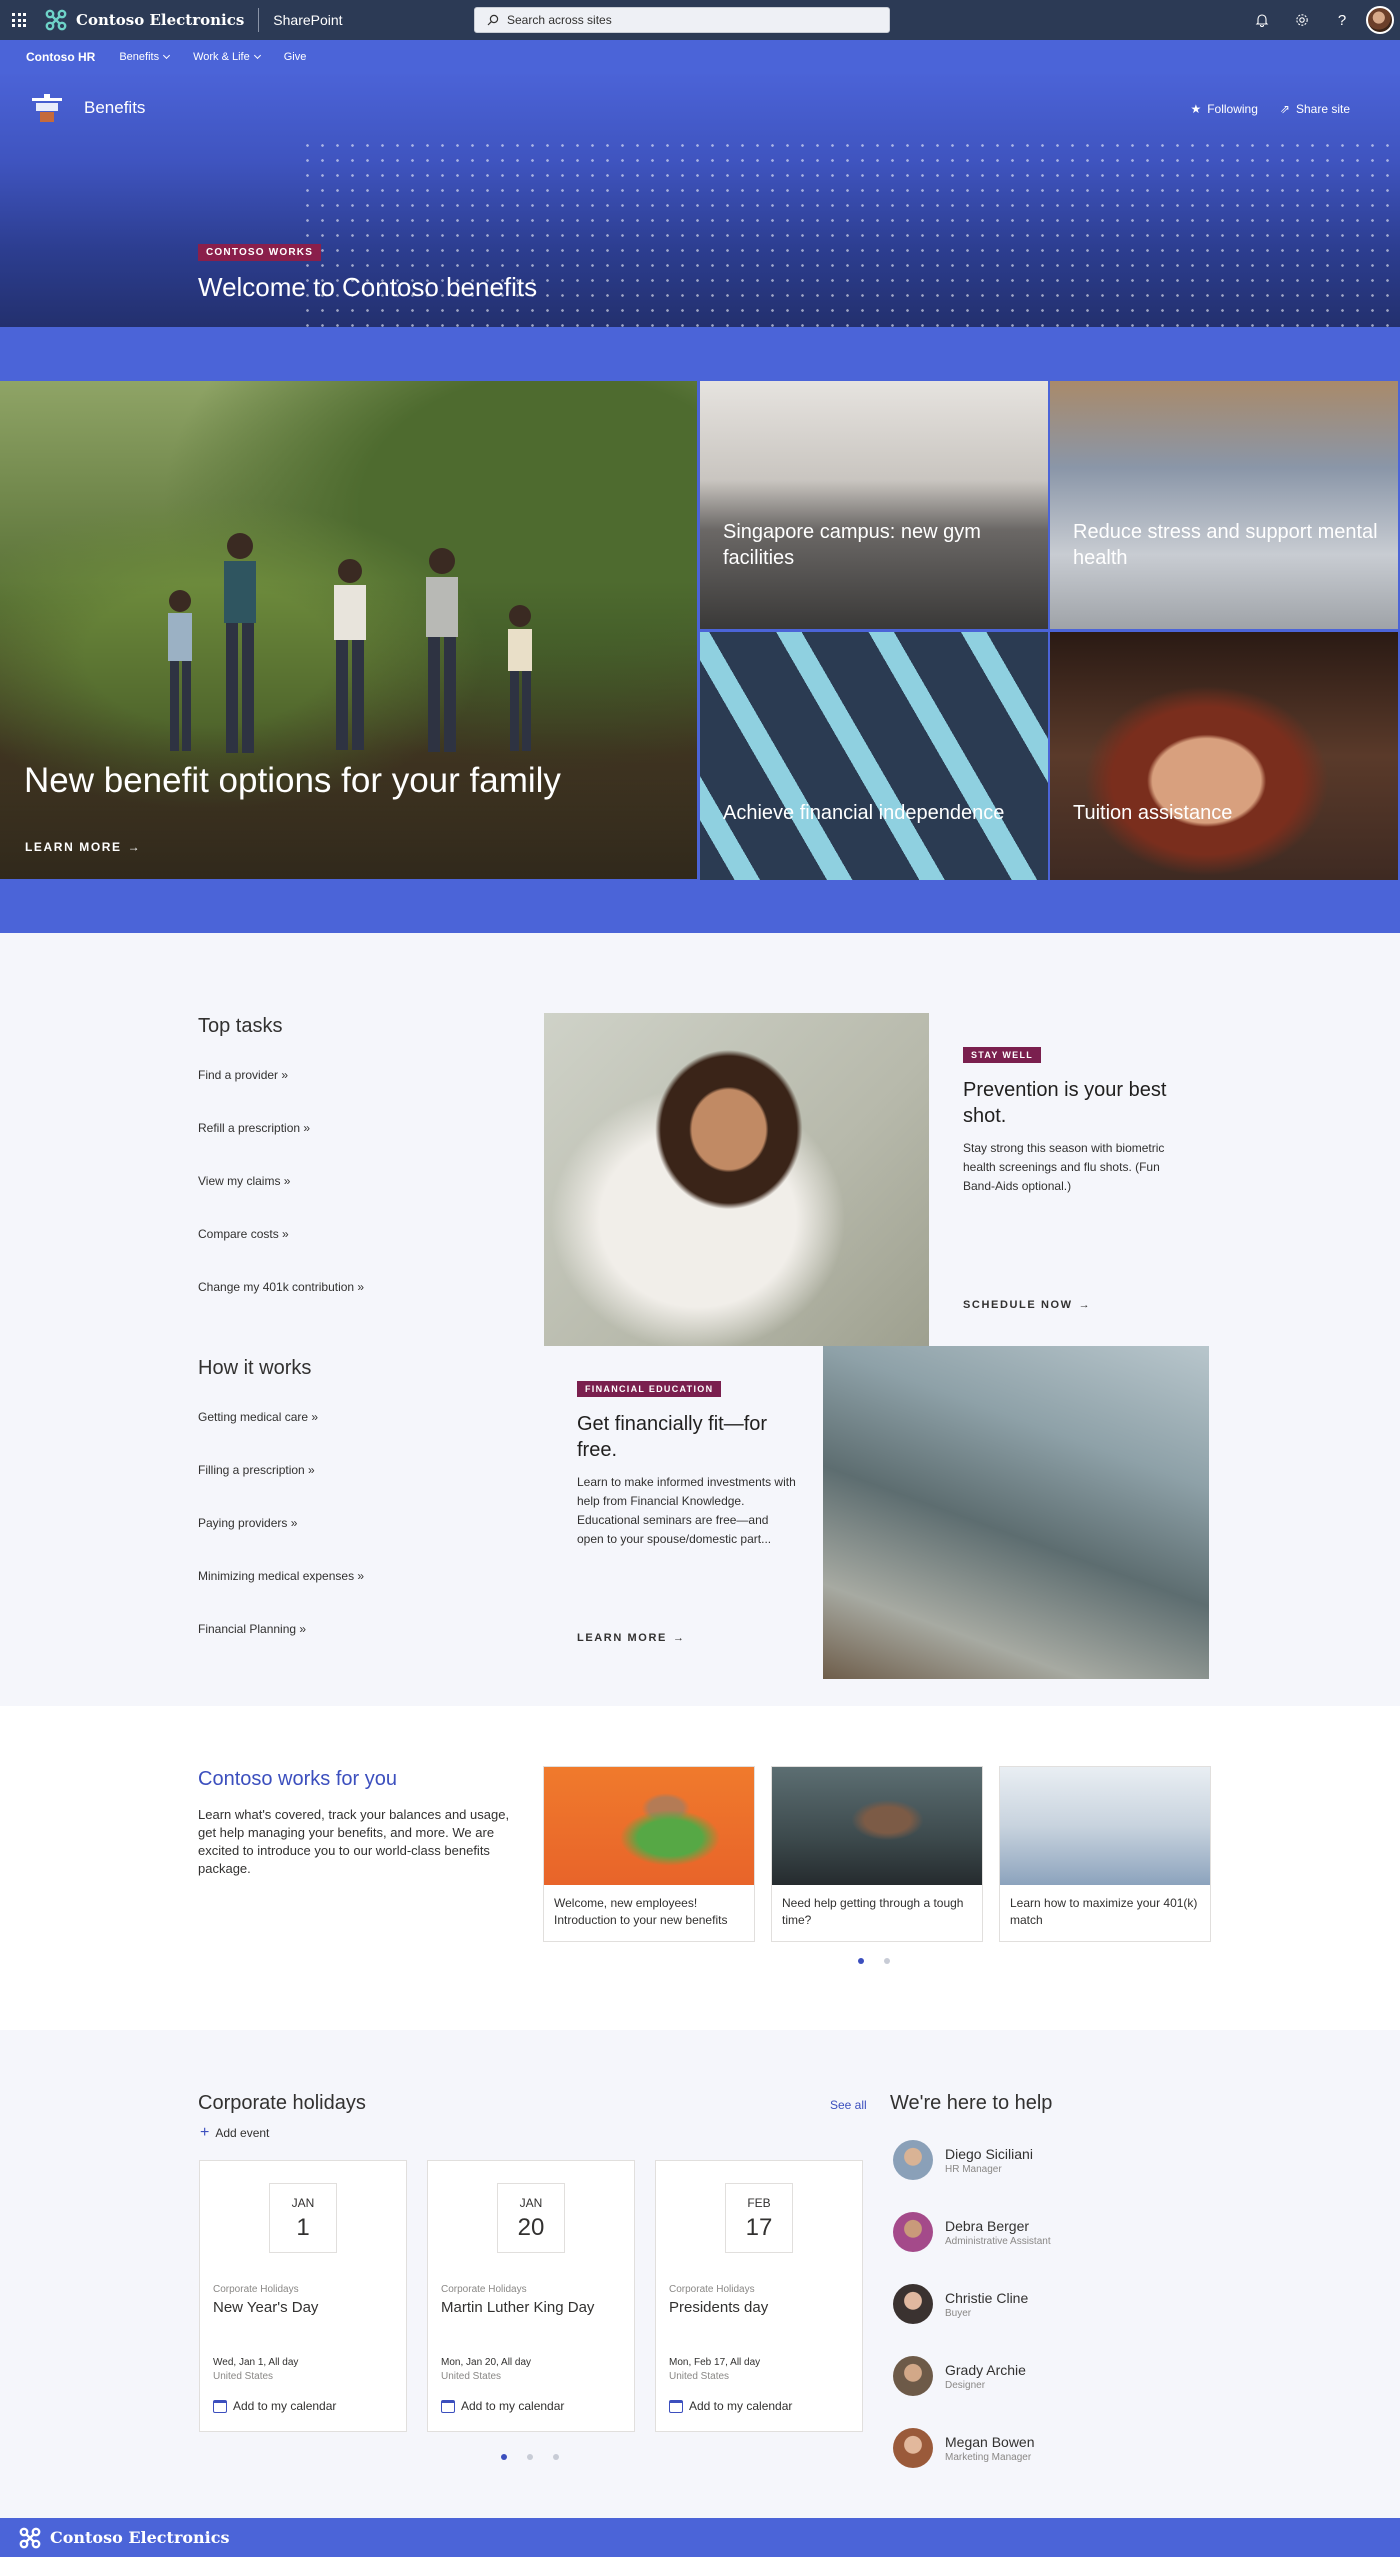  What do you see at coordinates (144, 20) in the screenshot?
I see `brand: Contoso Electronics` at bounding box center [144, 20].